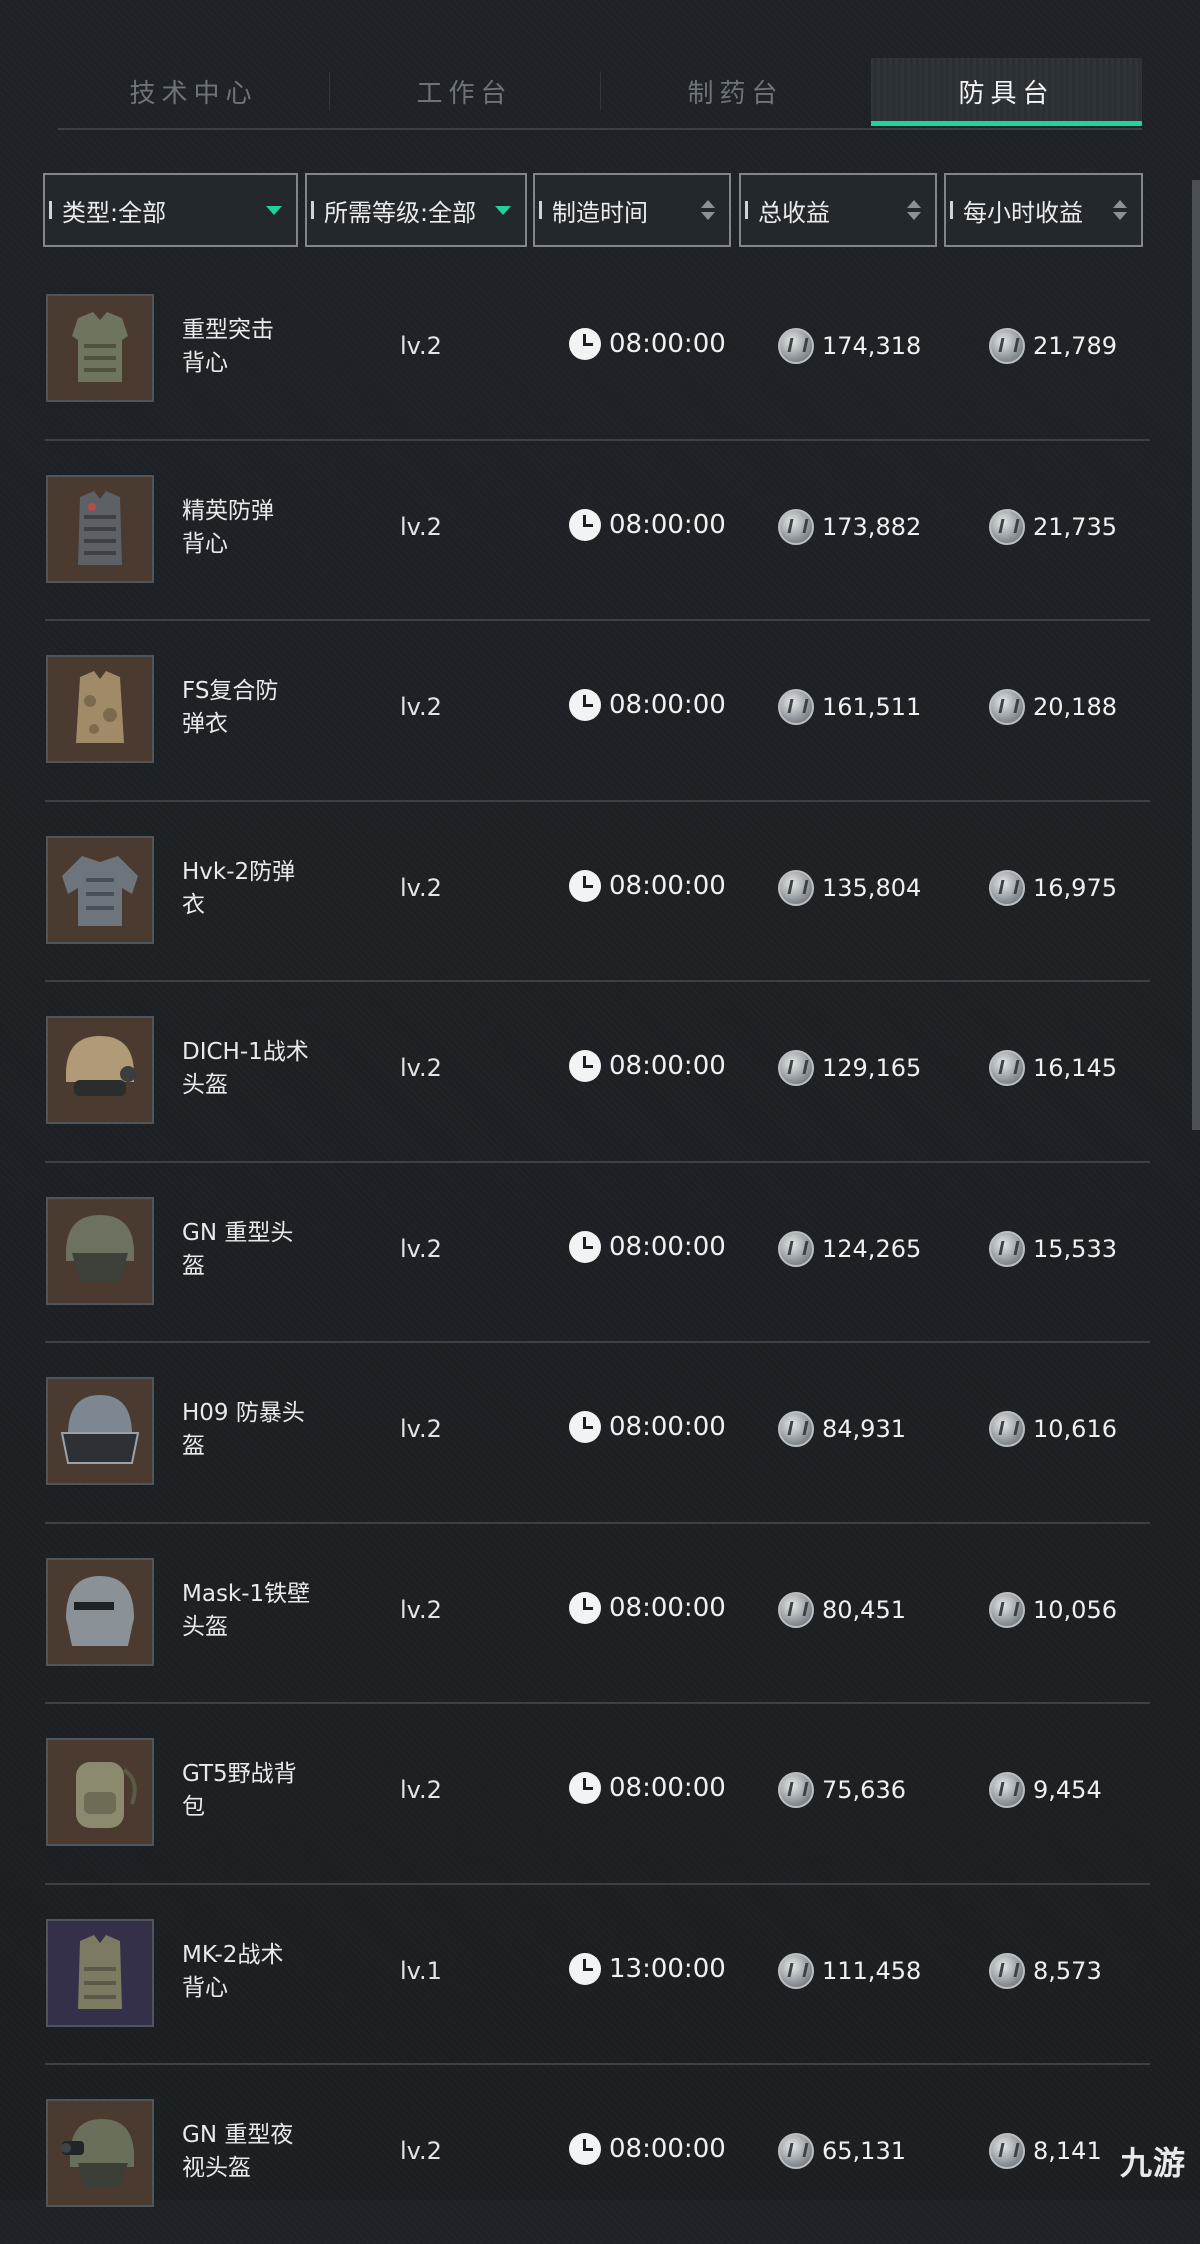 This screenshot has height=2244, width=1200. I want to click on total-income: 111,458, so click(849, 1970).